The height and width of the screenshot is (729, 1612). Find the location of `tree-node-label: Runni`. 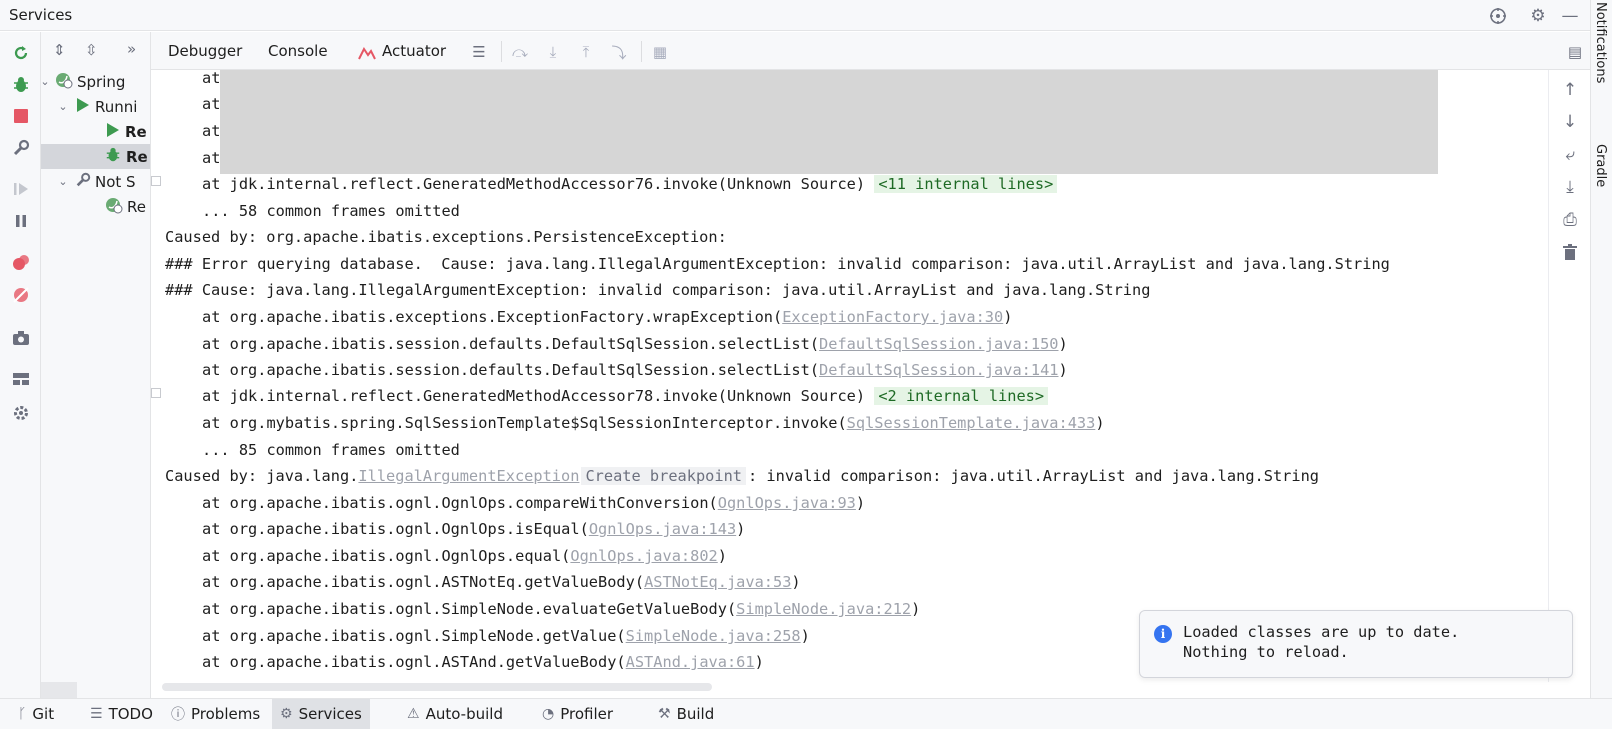

tree-node-label: Runni is located at coordinates (116, 106).